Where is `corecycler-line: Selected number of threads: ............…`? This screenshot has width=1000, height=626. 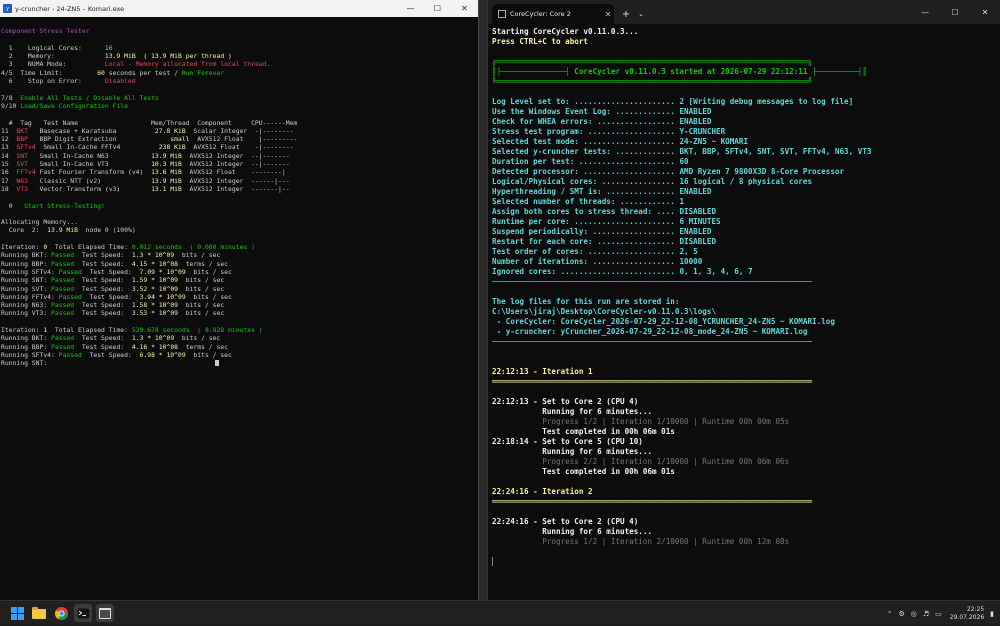
corecycler-line: Selected number of threads: ............… is located at coordinates (744, 202).